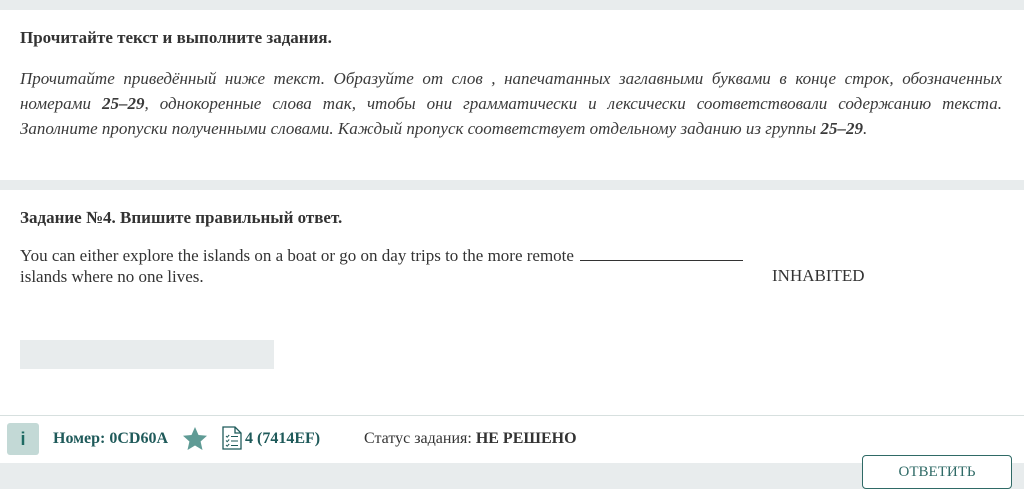 The width and height of the screenshot is (1024, 489). Describe the element at coordinates (282, 439) in the screenshot. I see `variant-link: 4 (7414EF)` at that location.